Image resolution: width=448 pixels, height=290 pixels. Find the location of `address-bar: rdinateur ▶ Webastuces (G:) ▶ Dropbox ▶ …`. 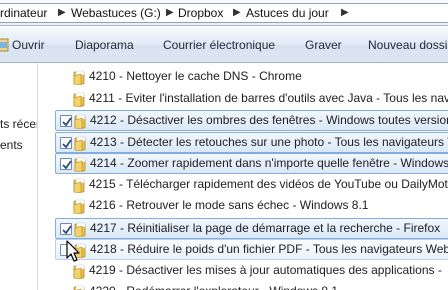

address-bar: rdinateur ▶ Webastuces (G:) ▶ Dropbox ▶ … is located at coordinates (224, 13).